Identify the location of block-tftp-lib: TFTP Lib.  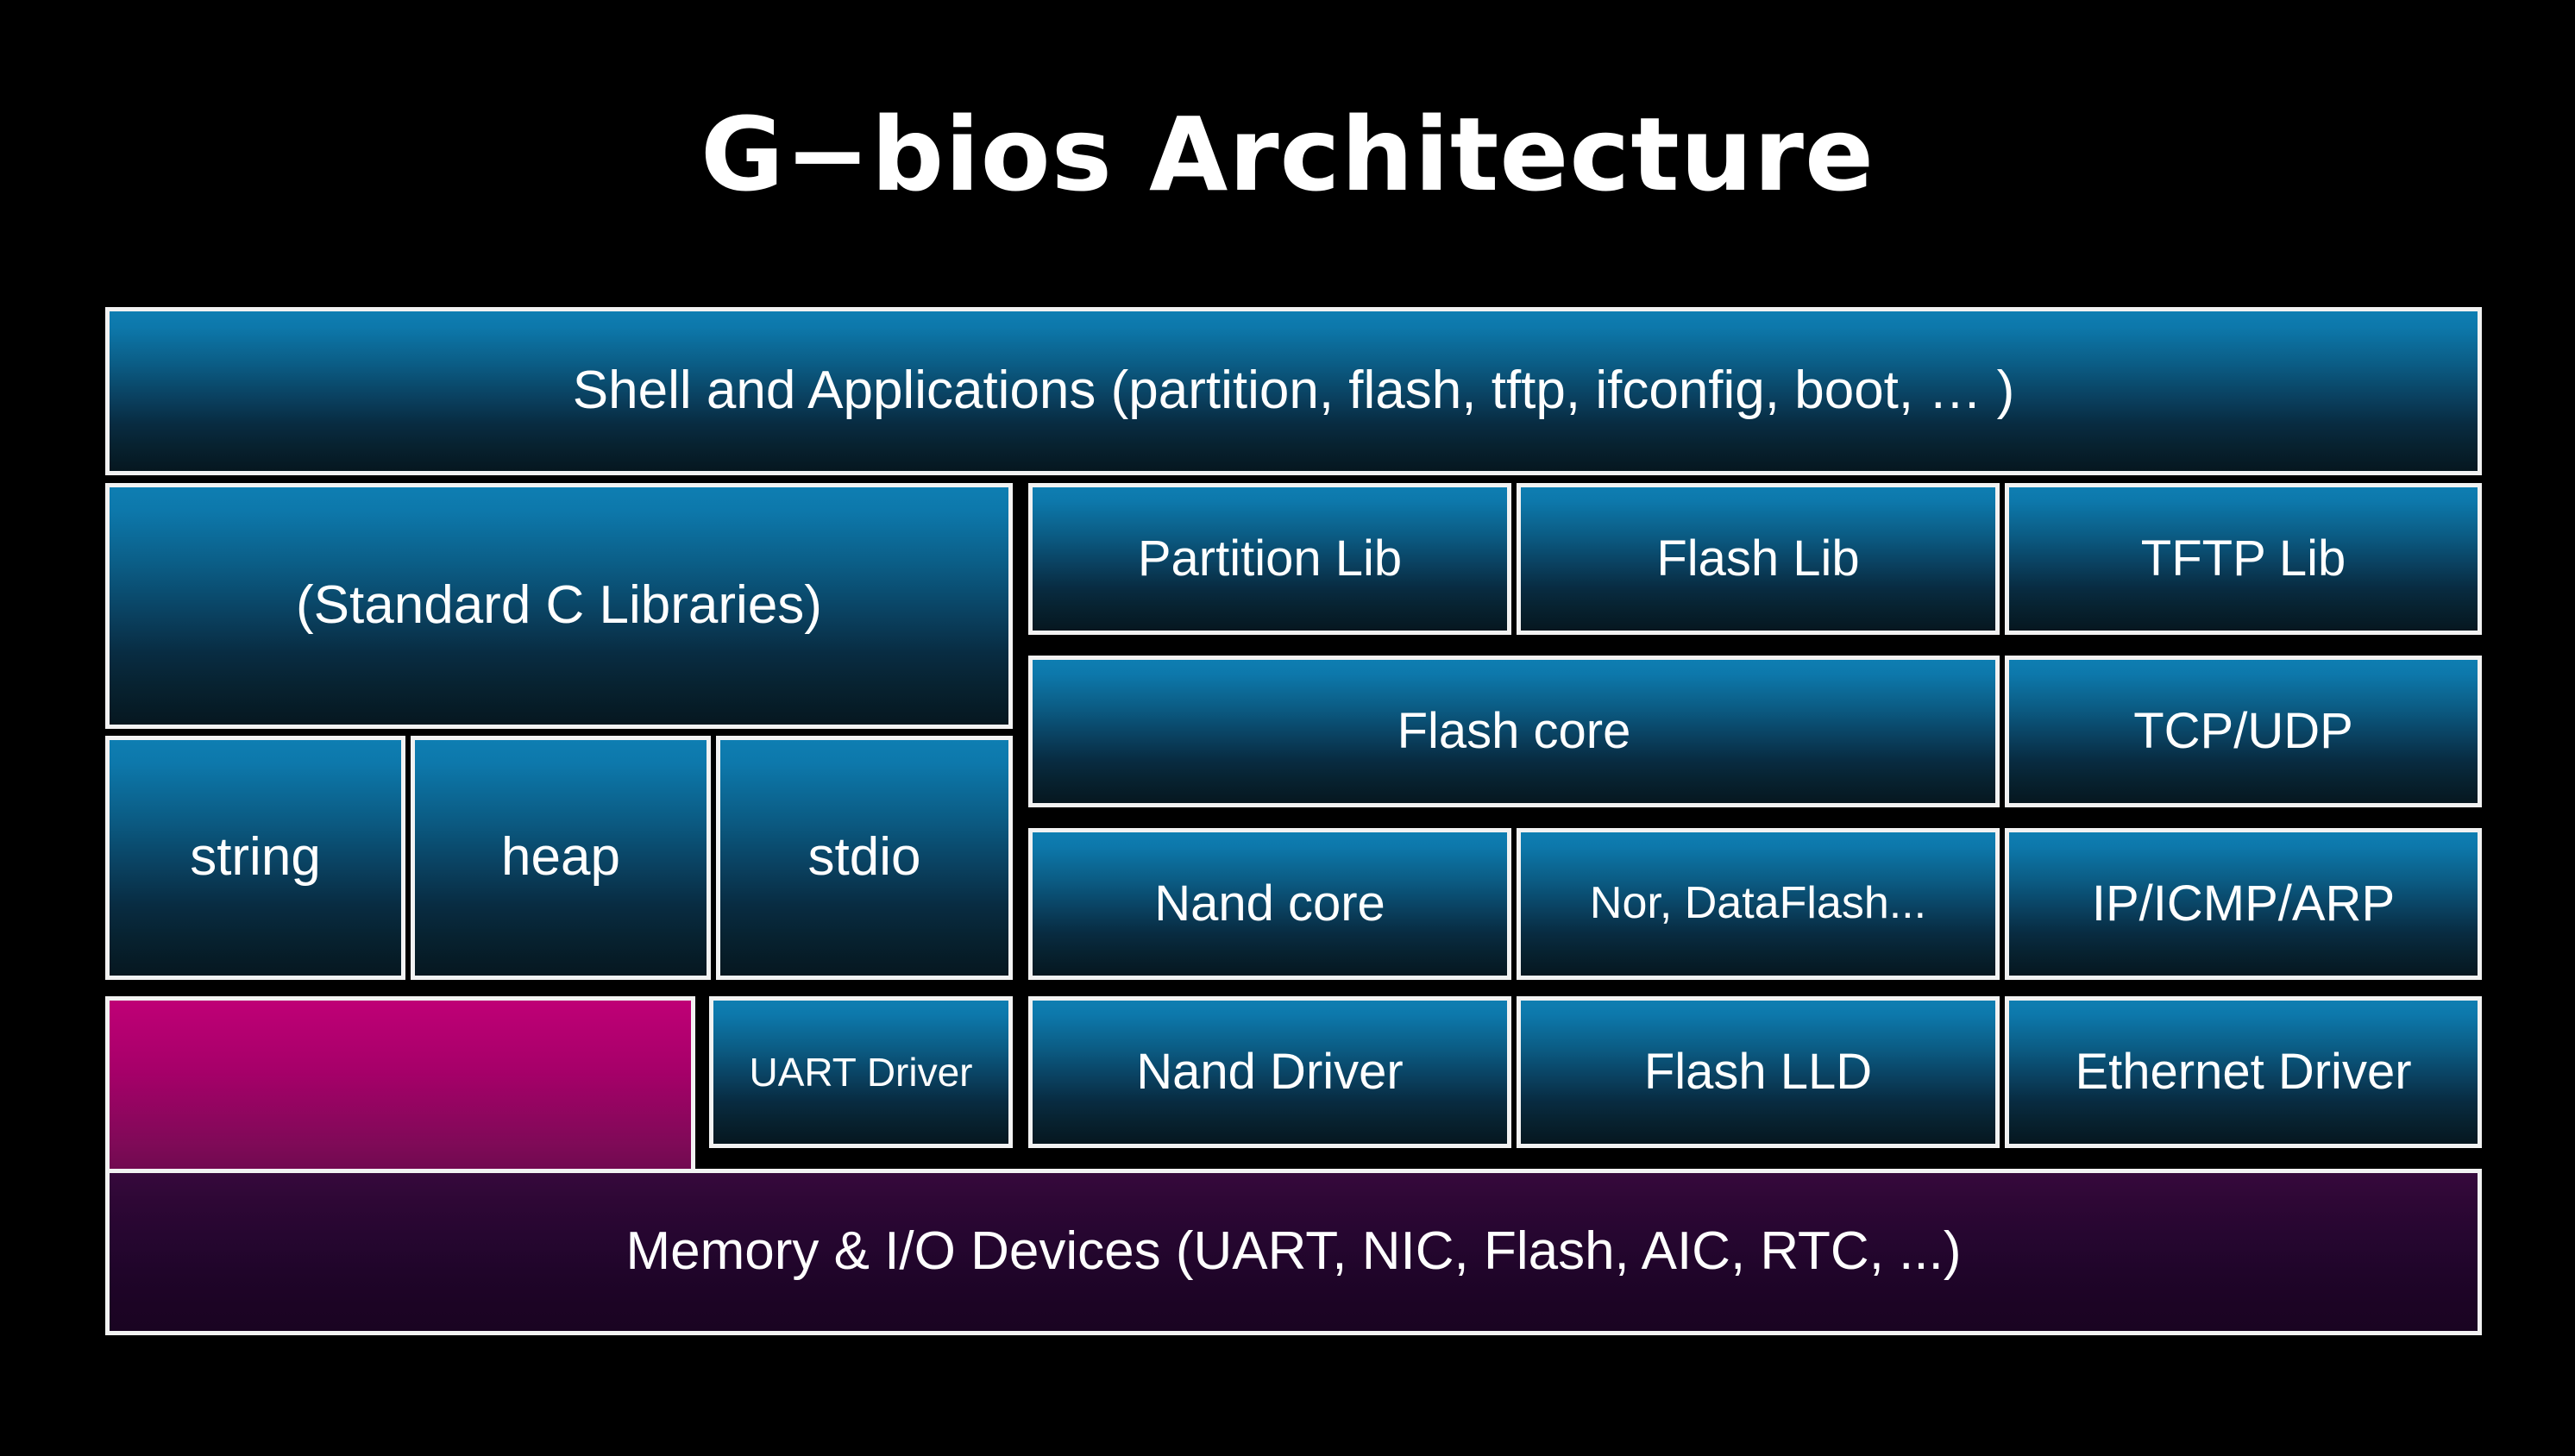
(2243, 559).